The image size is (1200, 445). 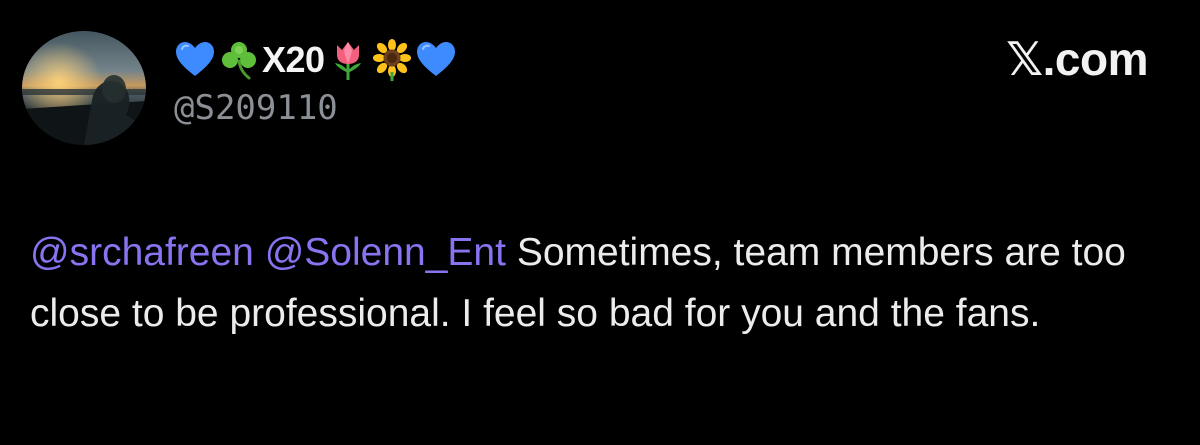 What do you see at coordinates (392, 60) in the screenshot?
I see `sunflower-icon` at bounding box center [392, 60].